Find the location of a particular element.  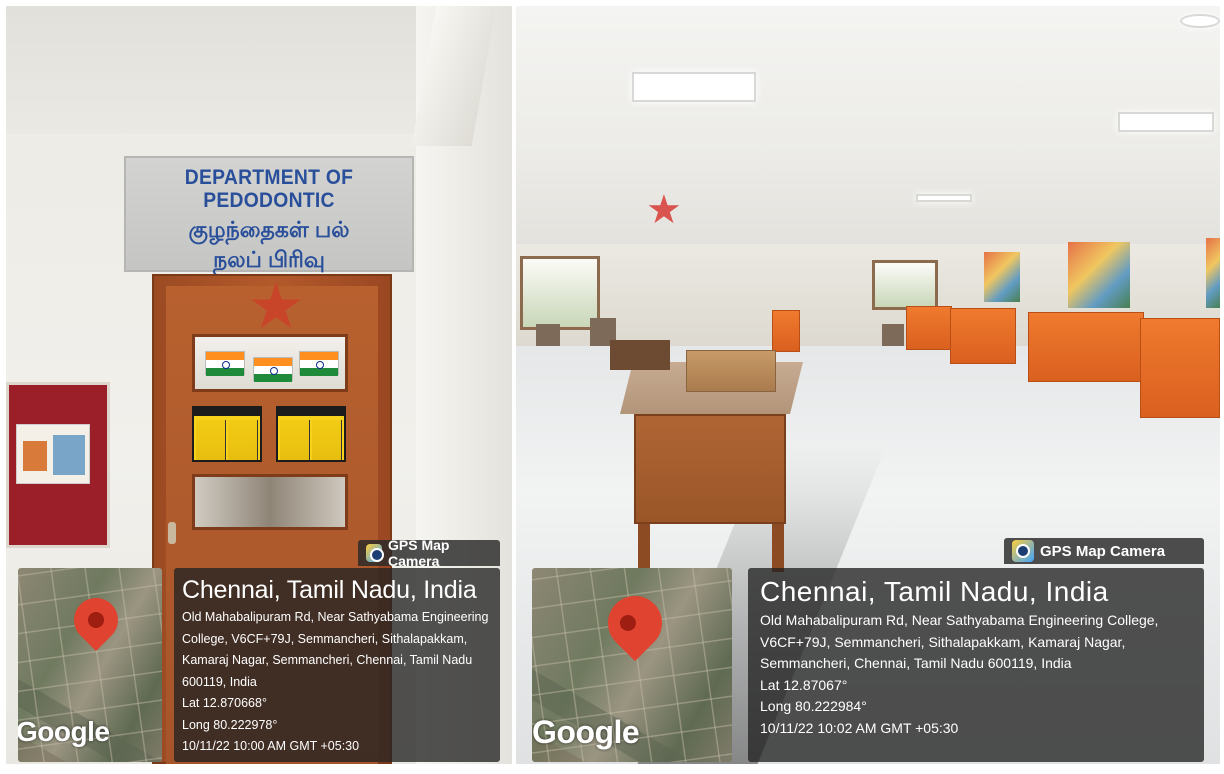

sign-line-tamil-1: குழந்தைகள் பல் is located at coordinates (269, 230).